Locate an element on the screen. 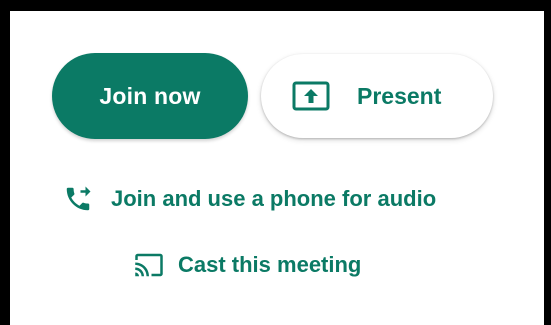 This screenshot has width=551, height=325. phone-audio-label: Join and use a phone for audio is located at coordinates (274, 198).